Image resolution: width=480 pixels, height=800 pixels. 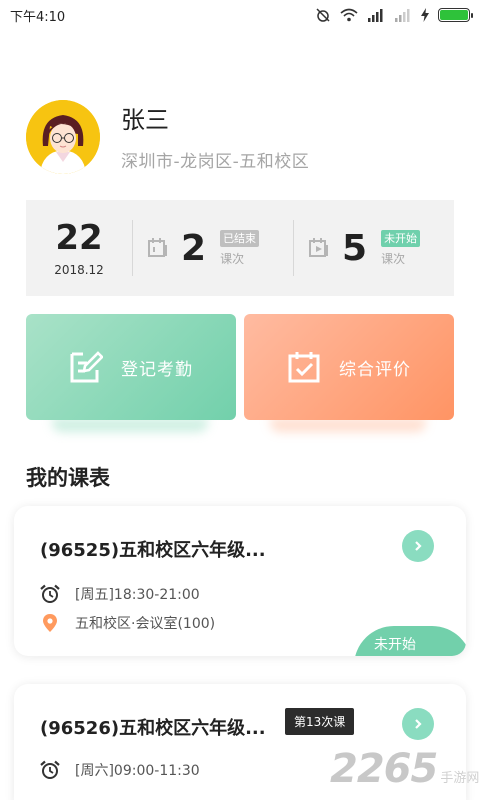 What do you see at coordinates (460, 778) in the screenshot?
I see `watermark-text: 手游网` at bounding box center [460, 778].